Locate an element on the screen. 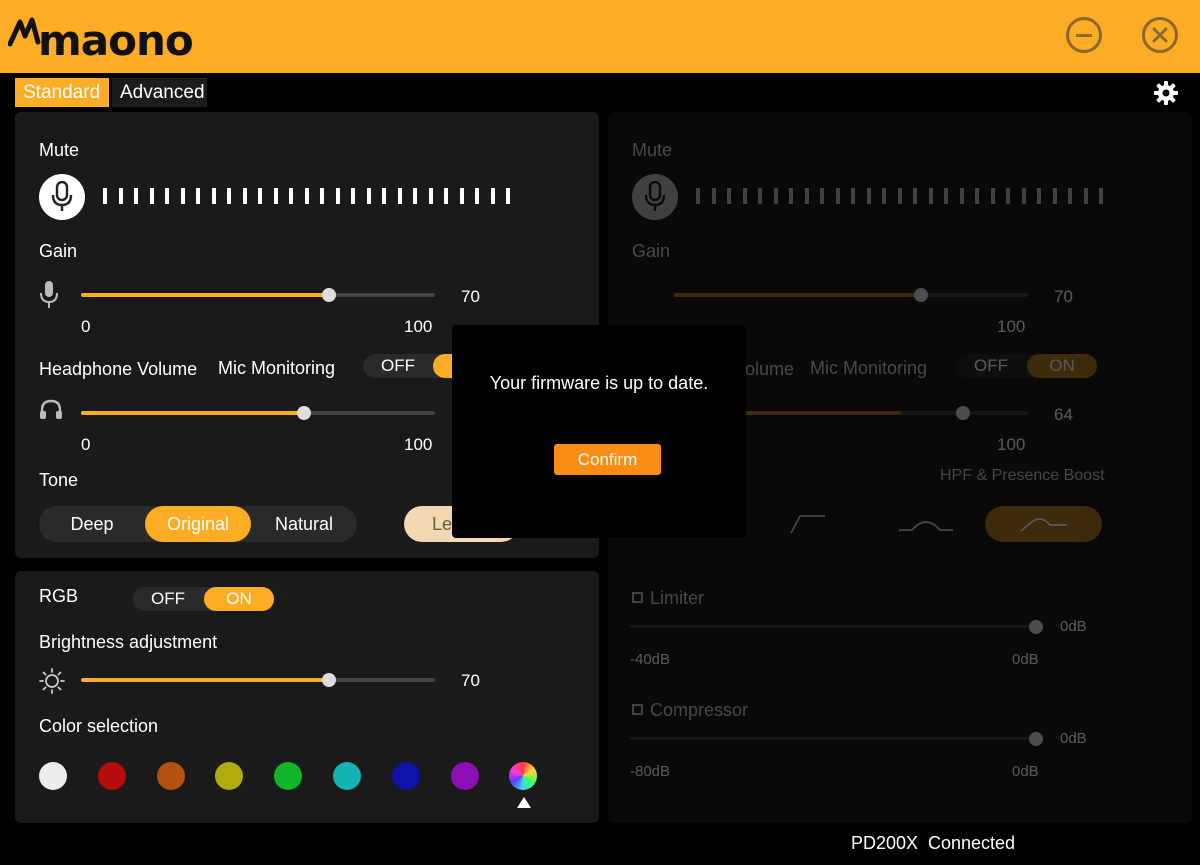 The width and height of the screenshot is (1200, 865). tone-original: Original is located at coordinates (198, 524).